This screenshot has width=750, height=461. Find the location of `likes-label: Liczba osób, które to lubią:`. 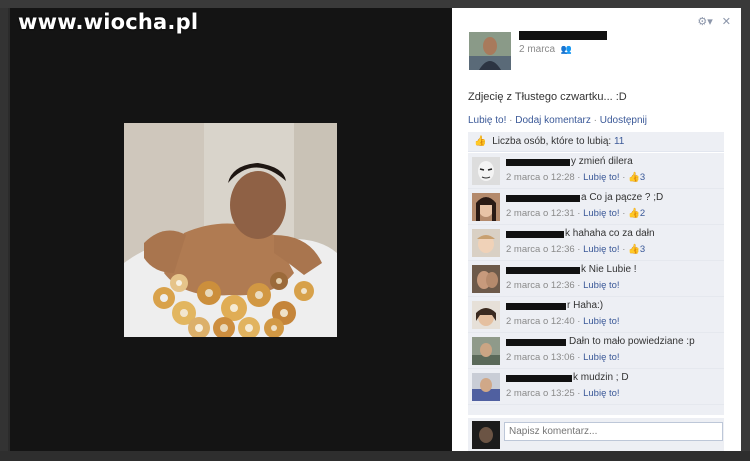

likes-label: Liczba osób, które to lubią: is located at coordinates (552, 141).